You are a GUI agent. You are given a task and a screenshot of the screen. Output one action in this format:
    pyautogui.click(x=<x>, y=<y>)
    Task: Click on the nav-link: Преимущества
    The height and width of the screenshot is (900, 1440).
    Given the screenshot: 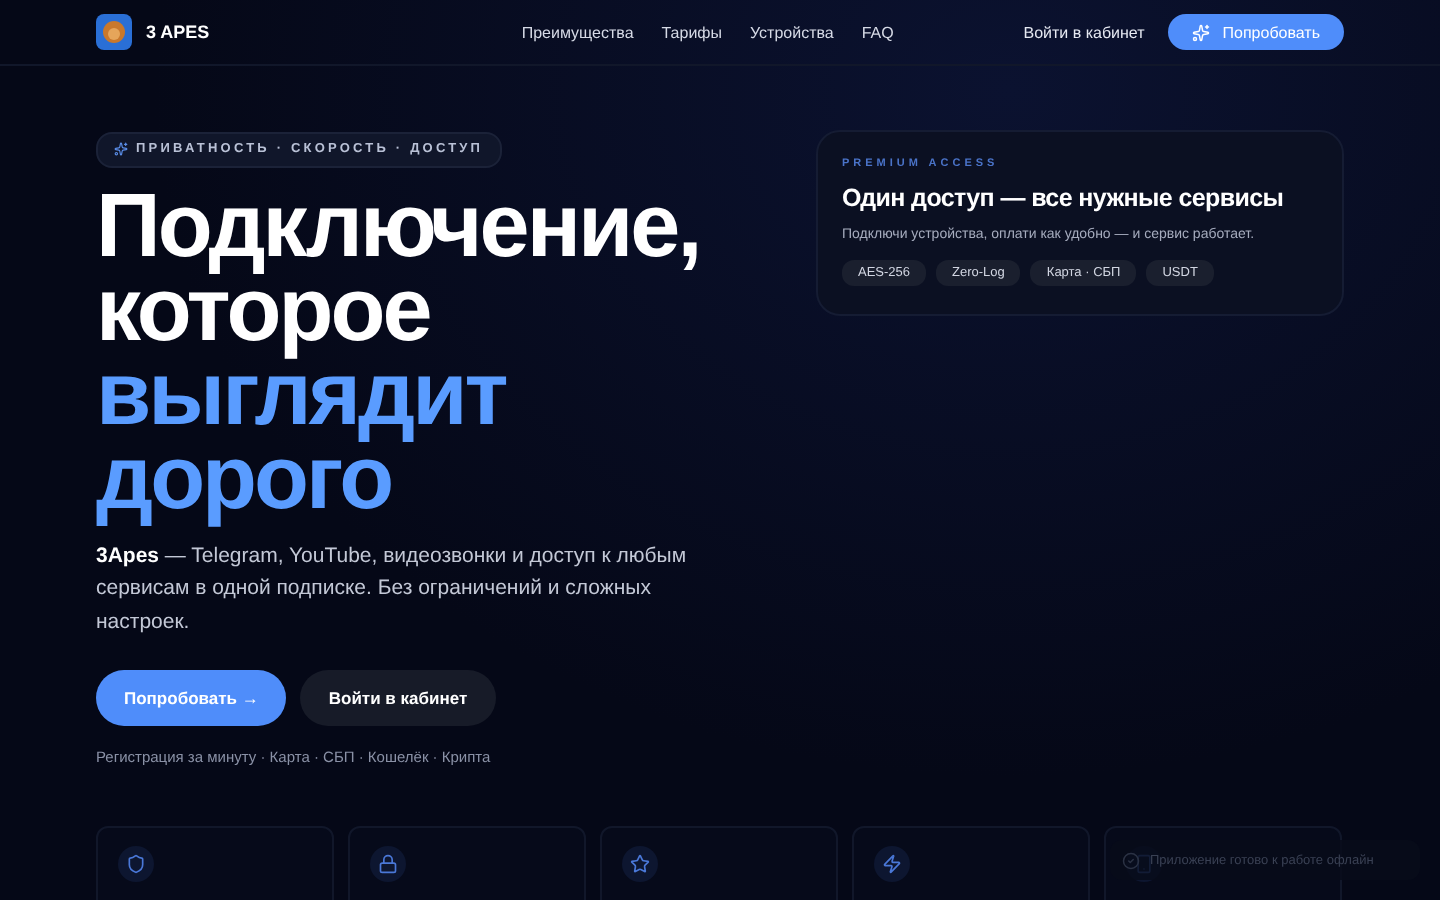 What is the action you would take?
    pyautogui.click(x=577, y=32)
    